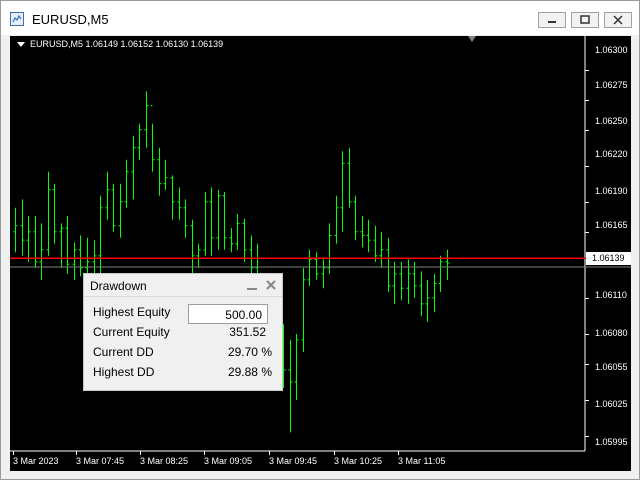 This screenshot has height=480, width=640. Describe the element at coordinates (17, 19) in the screenshot. I see `chart-window-icon` at that location.